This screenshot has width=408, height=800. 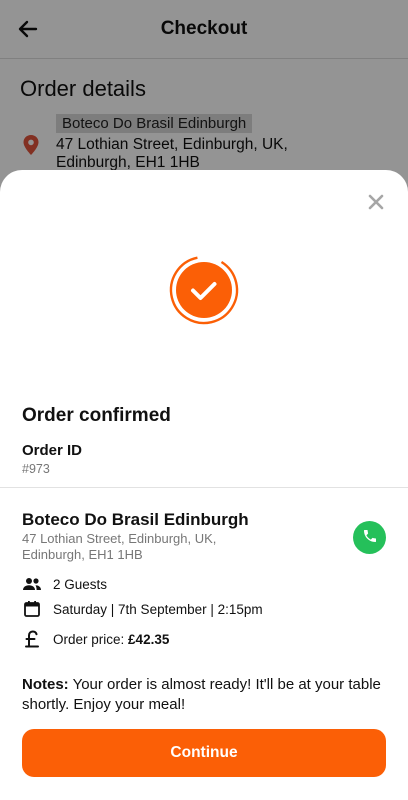 What do you see at coordinates (204, 487) in the screenshot?
I see `section-divider` at bounding box center [204, 487].